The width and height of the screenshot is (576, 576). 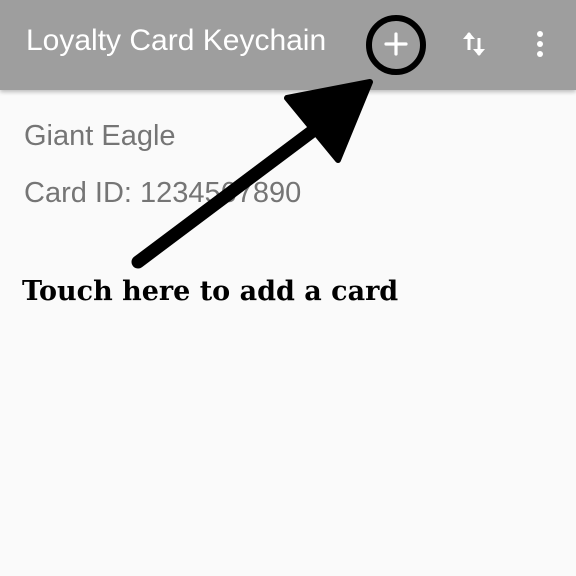 I want to click on more-vert-icon, so click(x=540, y=44).